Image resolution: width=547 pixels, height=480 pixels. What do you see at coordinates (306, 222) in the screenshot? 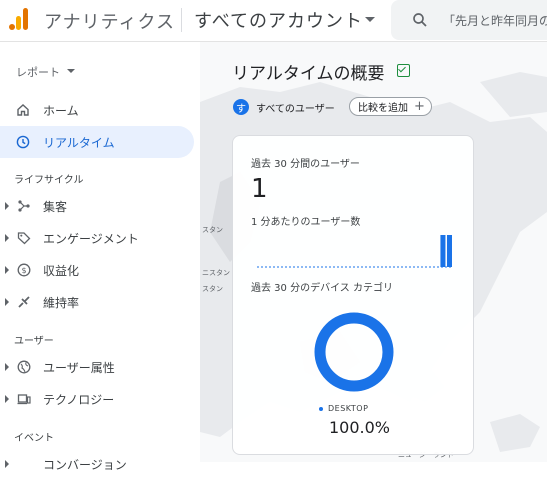
I see `per-minute-label: 1 分あたりのユーザー数` at bounding box center [306, 222].